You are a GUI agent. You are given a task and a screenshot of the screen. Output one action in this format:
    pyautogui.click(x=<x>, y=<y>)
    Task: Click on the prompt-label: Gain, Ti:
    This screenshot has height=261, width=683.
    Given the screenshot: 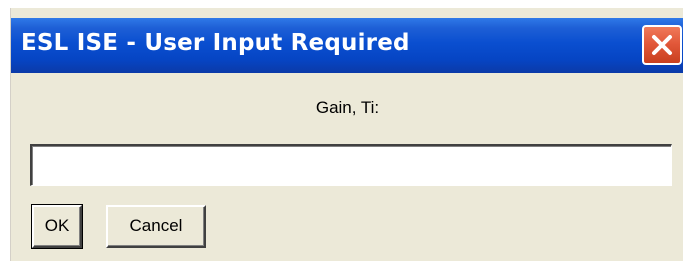 What is the action you would take?
    pyautogui.click(x=347, y=107)
    